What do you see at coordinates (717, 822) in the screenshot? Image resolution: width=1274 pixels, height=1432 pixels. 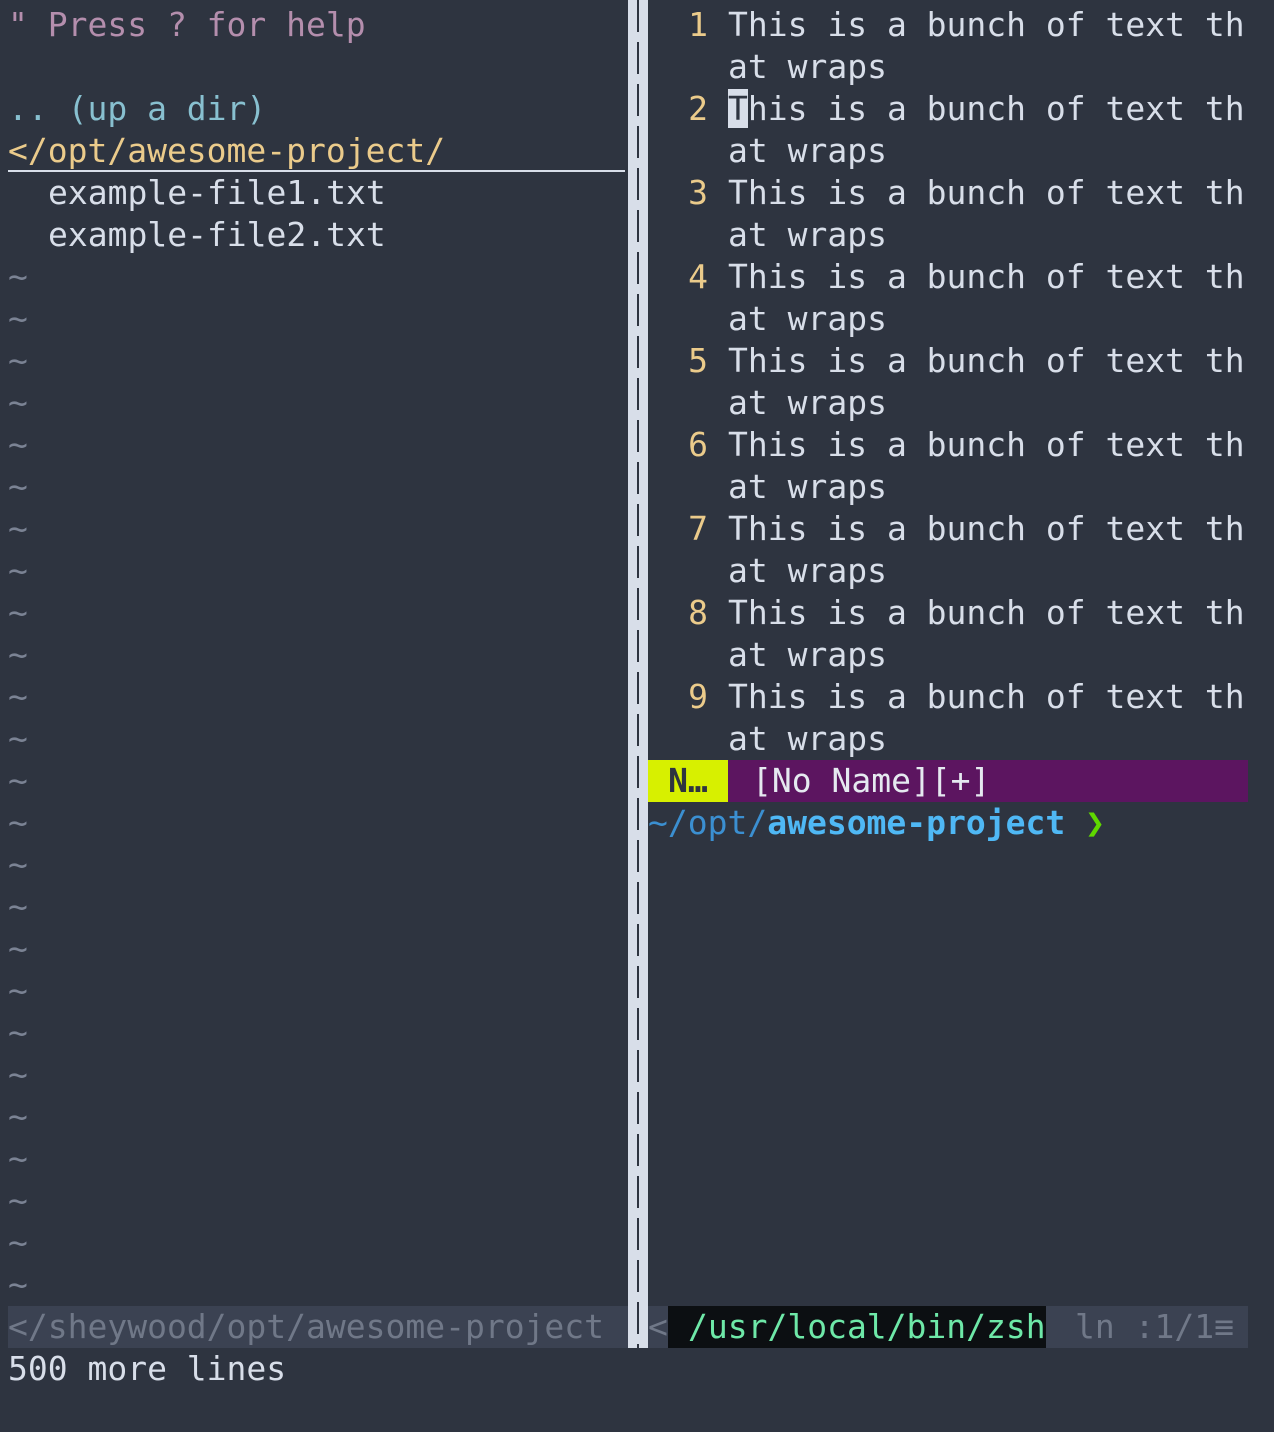 I see `prompt-parent: /opt/` at bounding box center [717, 822].